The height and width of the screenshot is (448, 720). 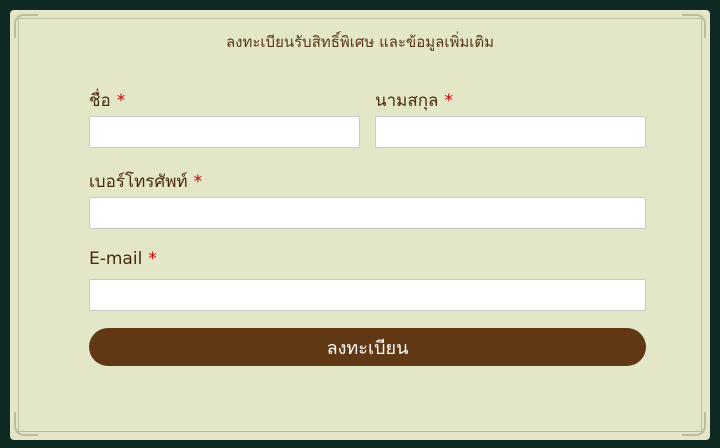 I want to click on last-name-label: นามสกุล *, so click(x=414, y=100).